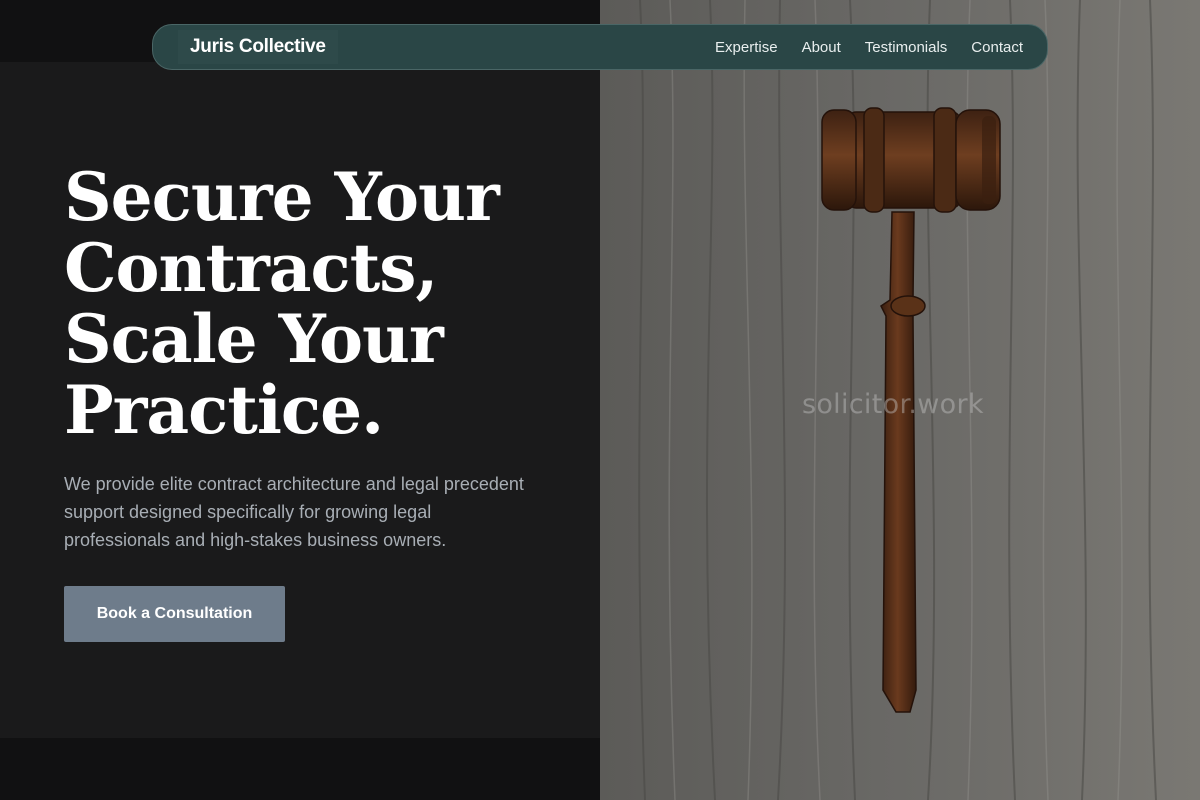 The width and height of the screenshot is (1200, 800). I want to click on brand-logo: Juris Collective, so click(258, 47).